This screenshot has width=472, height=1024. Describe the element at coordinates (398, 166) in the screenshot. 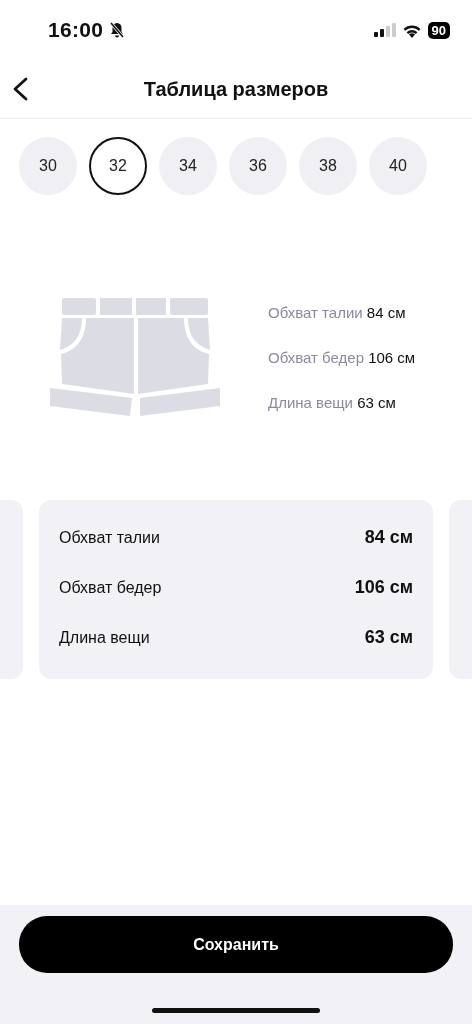

I see `size-option: 40` at that location.